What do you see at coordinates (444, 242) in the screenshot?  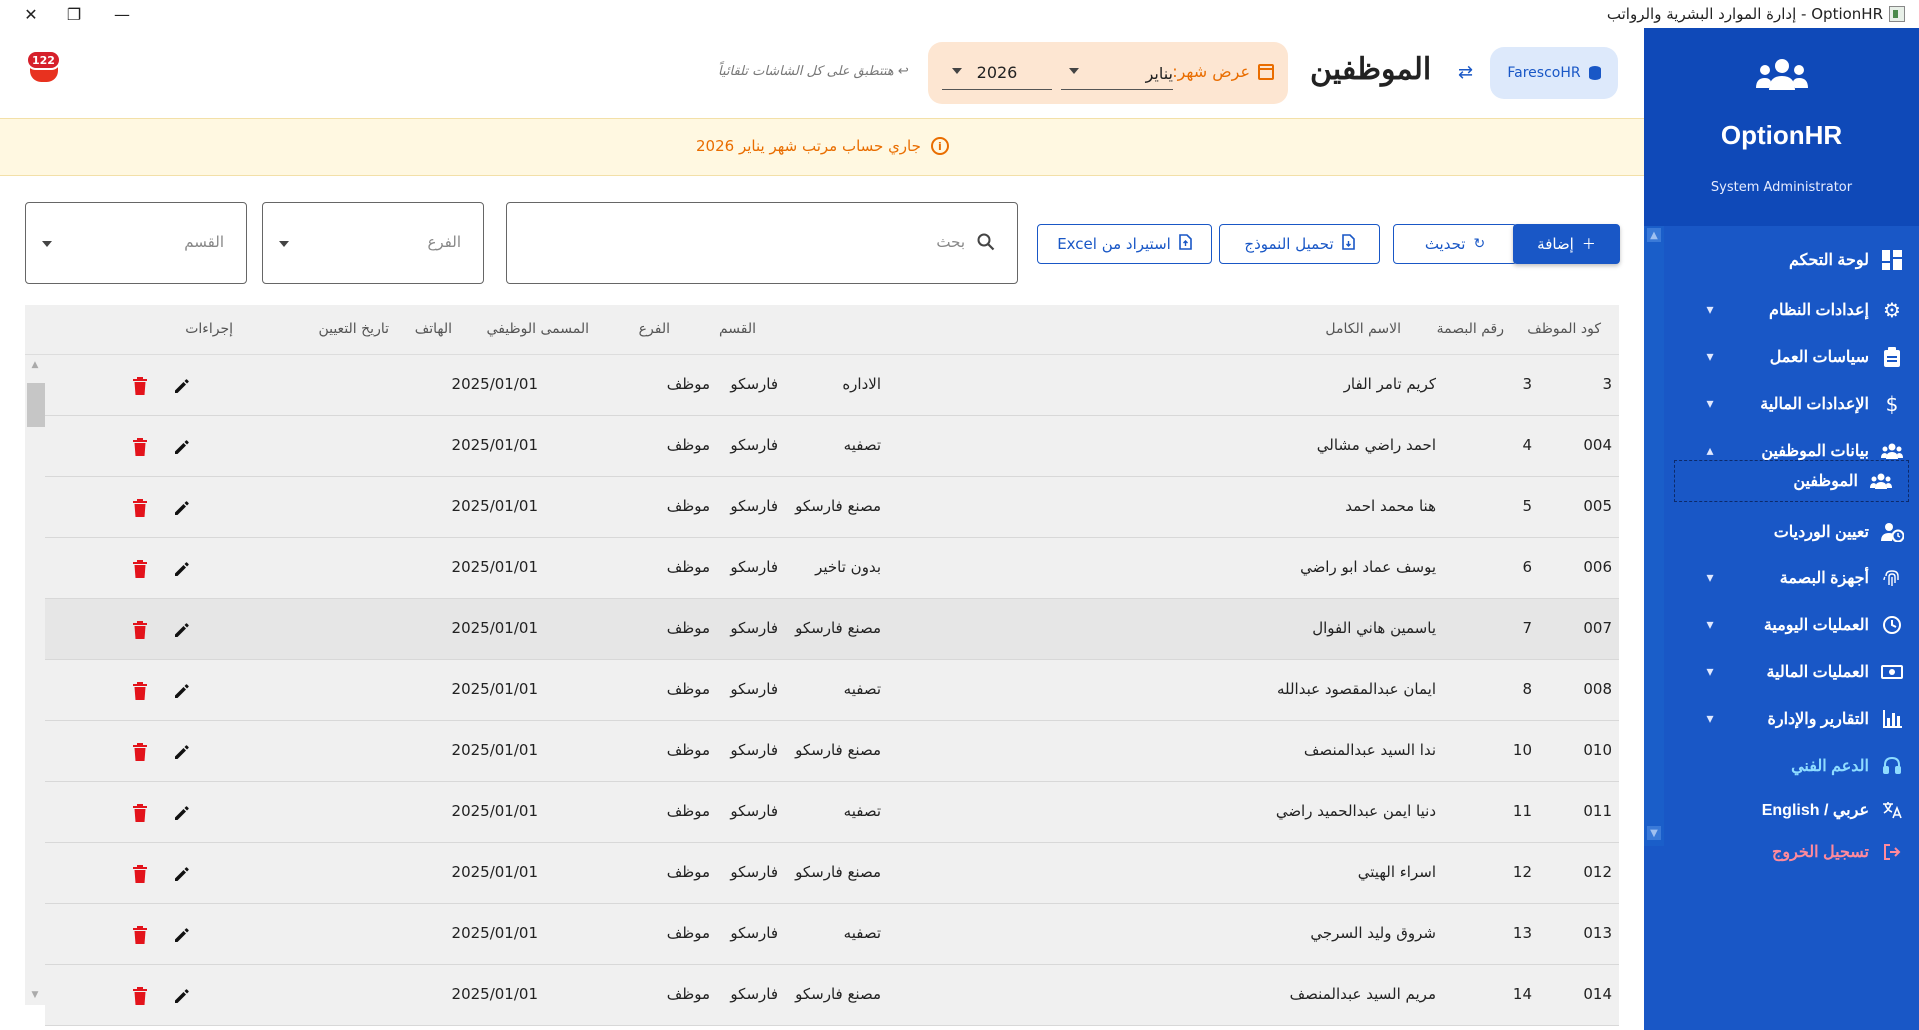 I see `branch-placeholder: الفرع` at bounding box center [444, 242].